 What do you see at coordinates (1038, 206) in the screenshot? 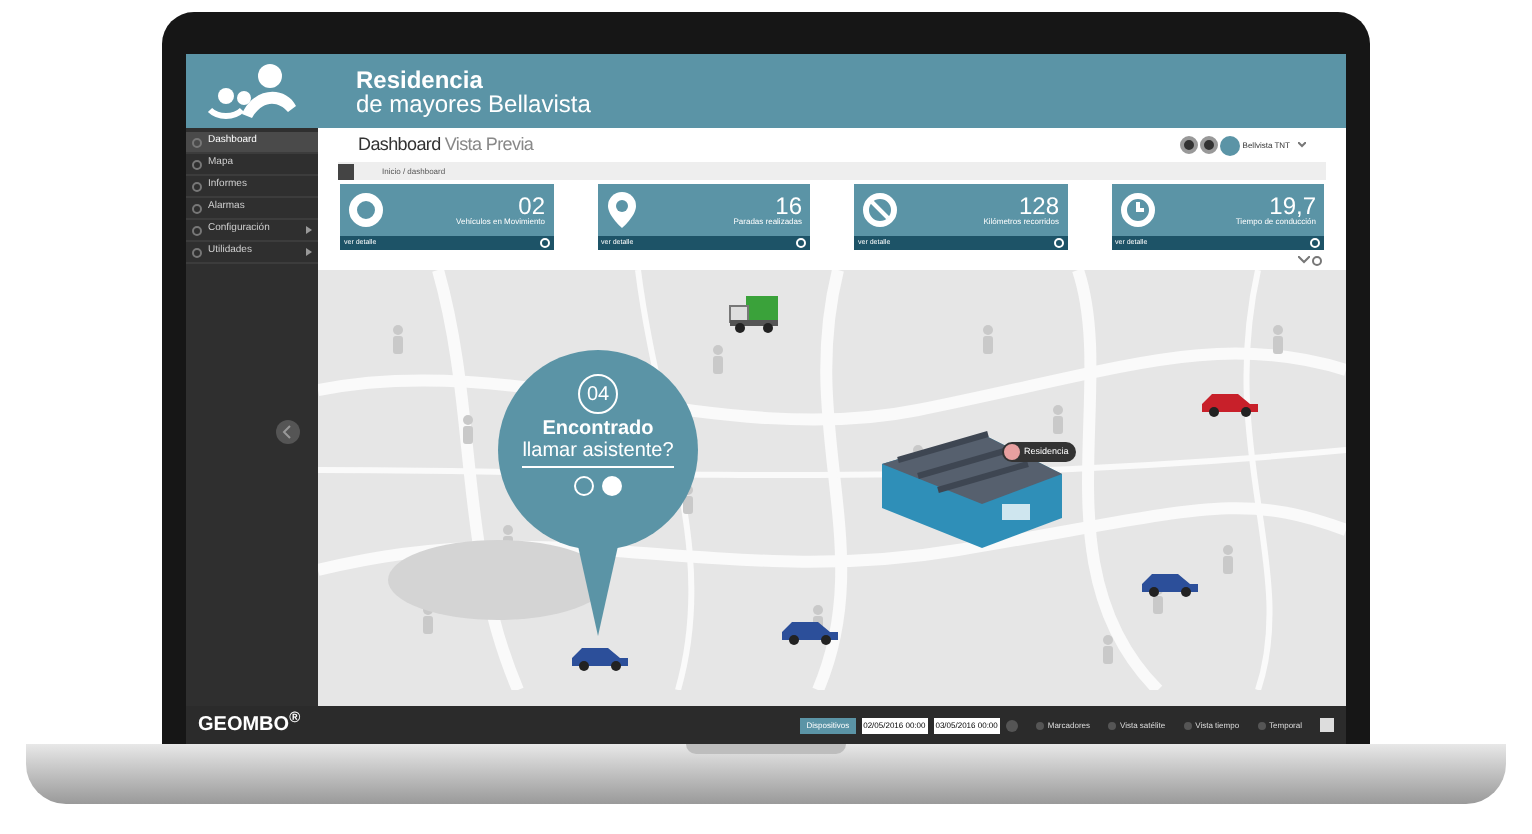
I see `stat-value: 128` at bounding box center [1038, 206].